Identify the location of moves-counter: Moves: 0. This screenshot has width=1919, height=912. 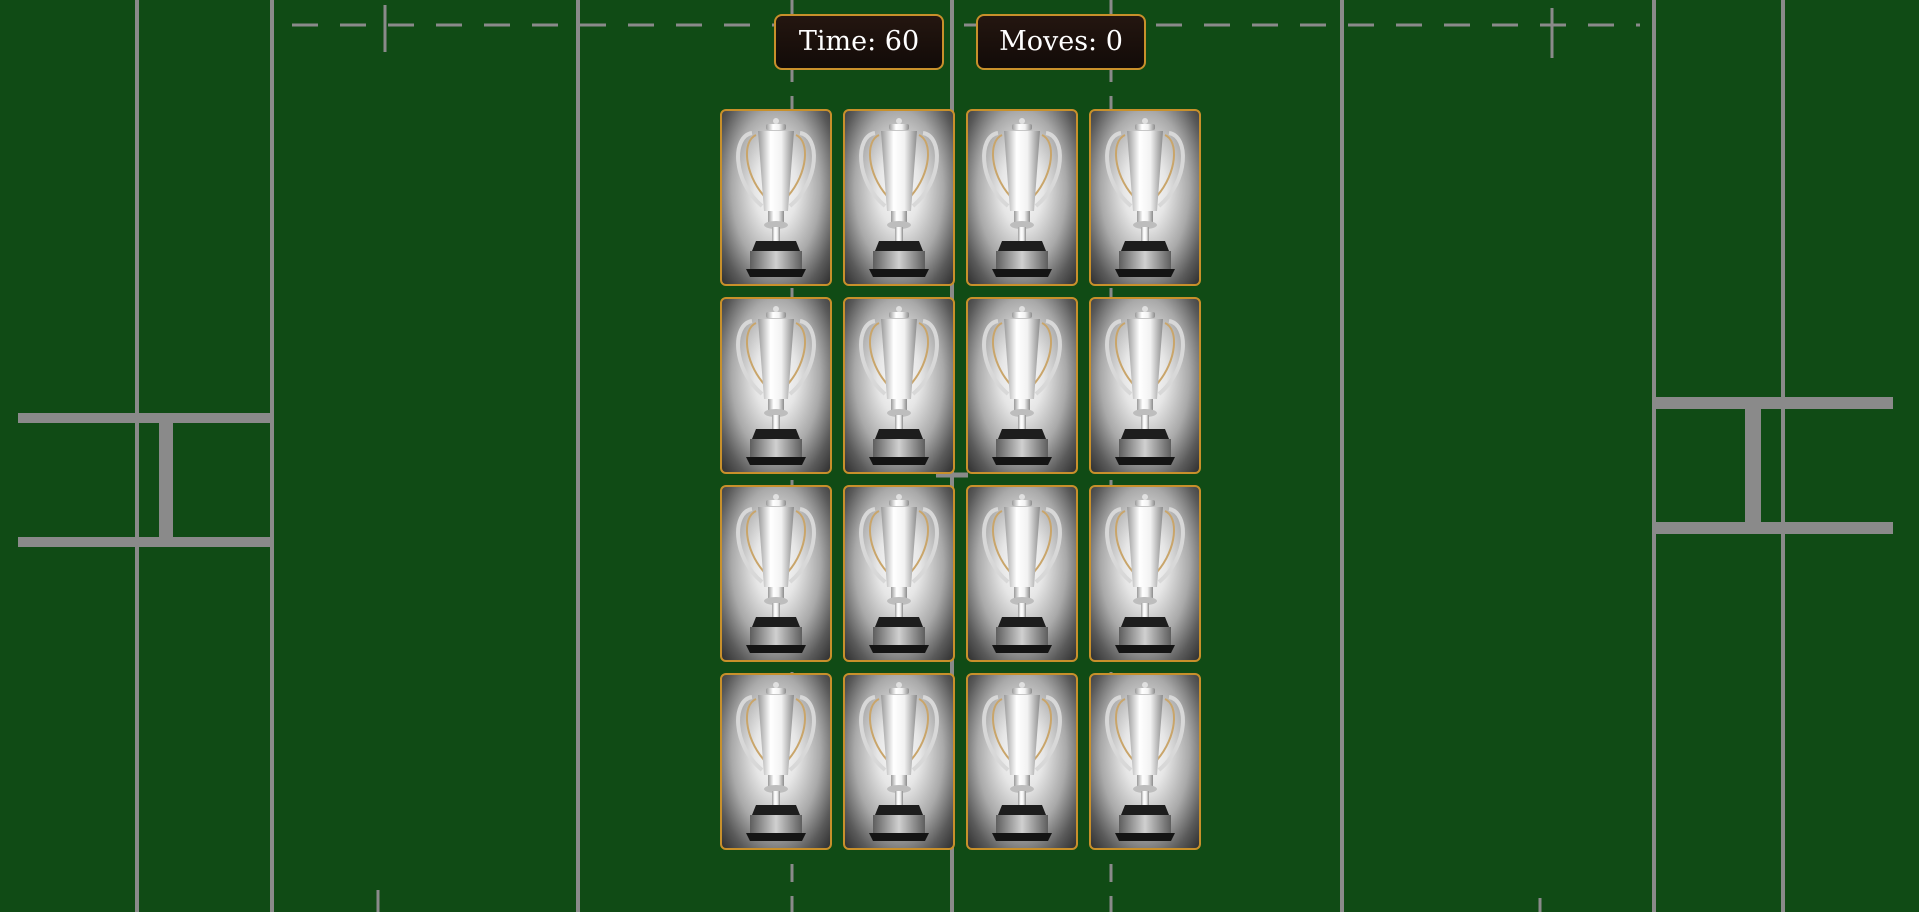
(1061, 42).